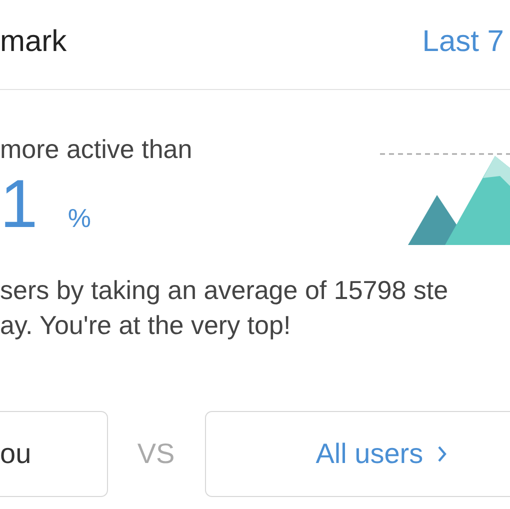 The height and width of the screenshot is (509, 510). Describe the element at coordinates (463, 41) in the screenshot. I see `period-link: Last 7` at that location.